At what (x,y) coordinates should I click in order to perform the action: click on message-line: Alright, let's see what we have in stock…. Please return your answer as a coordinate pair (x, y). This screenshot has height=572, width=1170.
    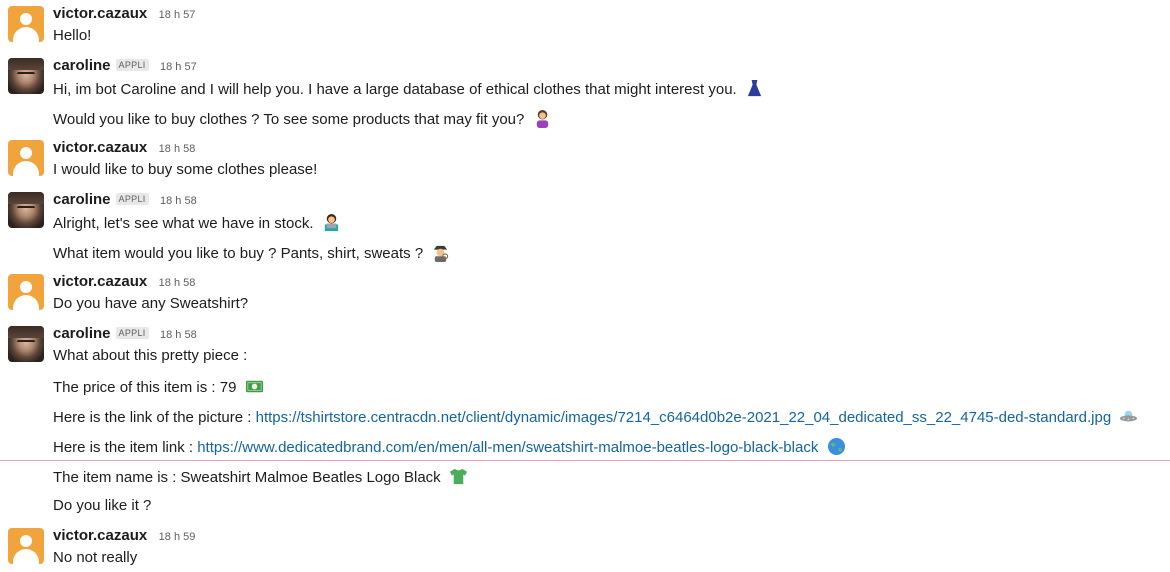
    Looking at the image, I should click on (197, 222).